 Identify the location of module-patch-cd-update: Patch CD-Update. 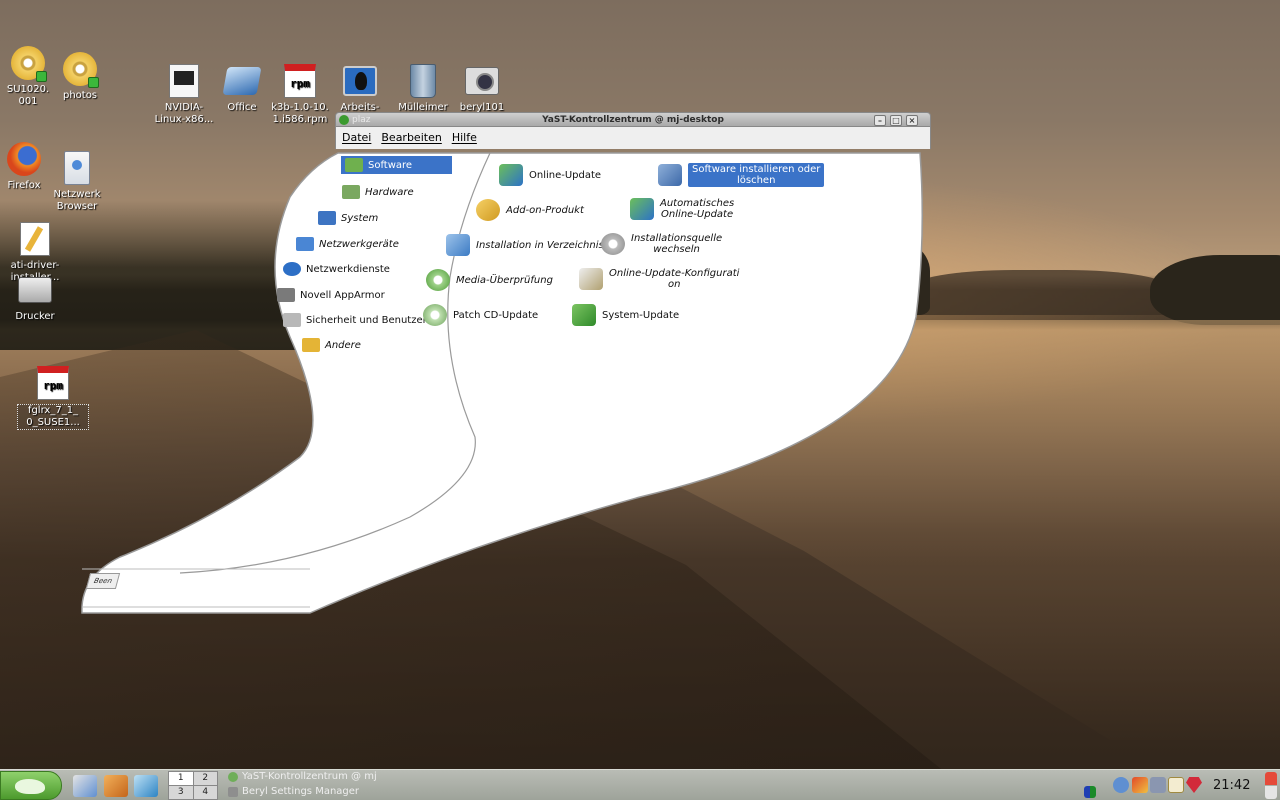
(480, 315).